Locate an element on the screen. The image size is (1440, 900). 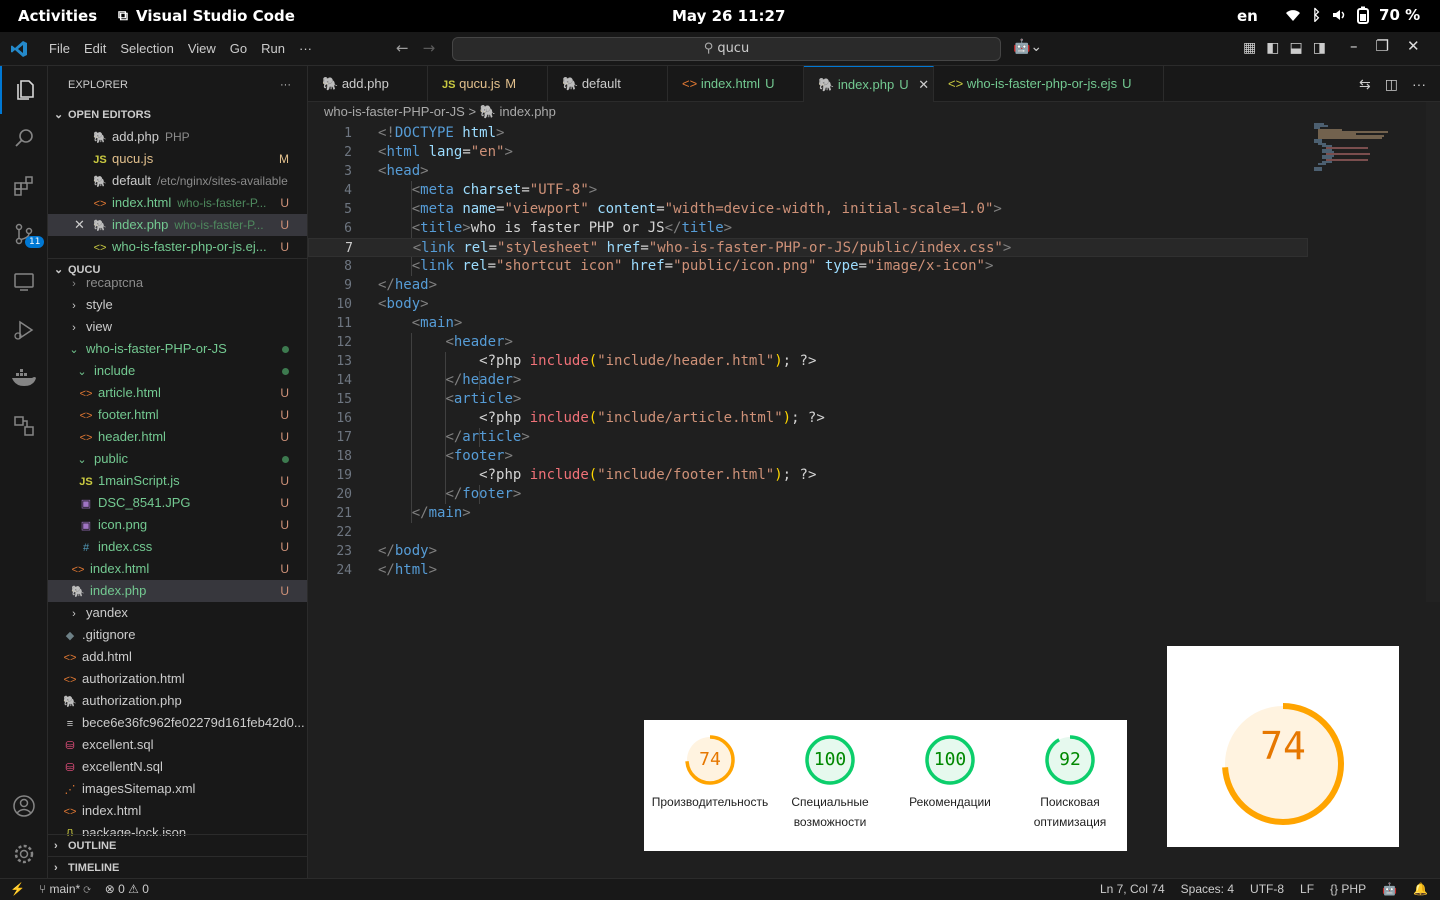
menu-view: View is located at coordinates (202, 48).